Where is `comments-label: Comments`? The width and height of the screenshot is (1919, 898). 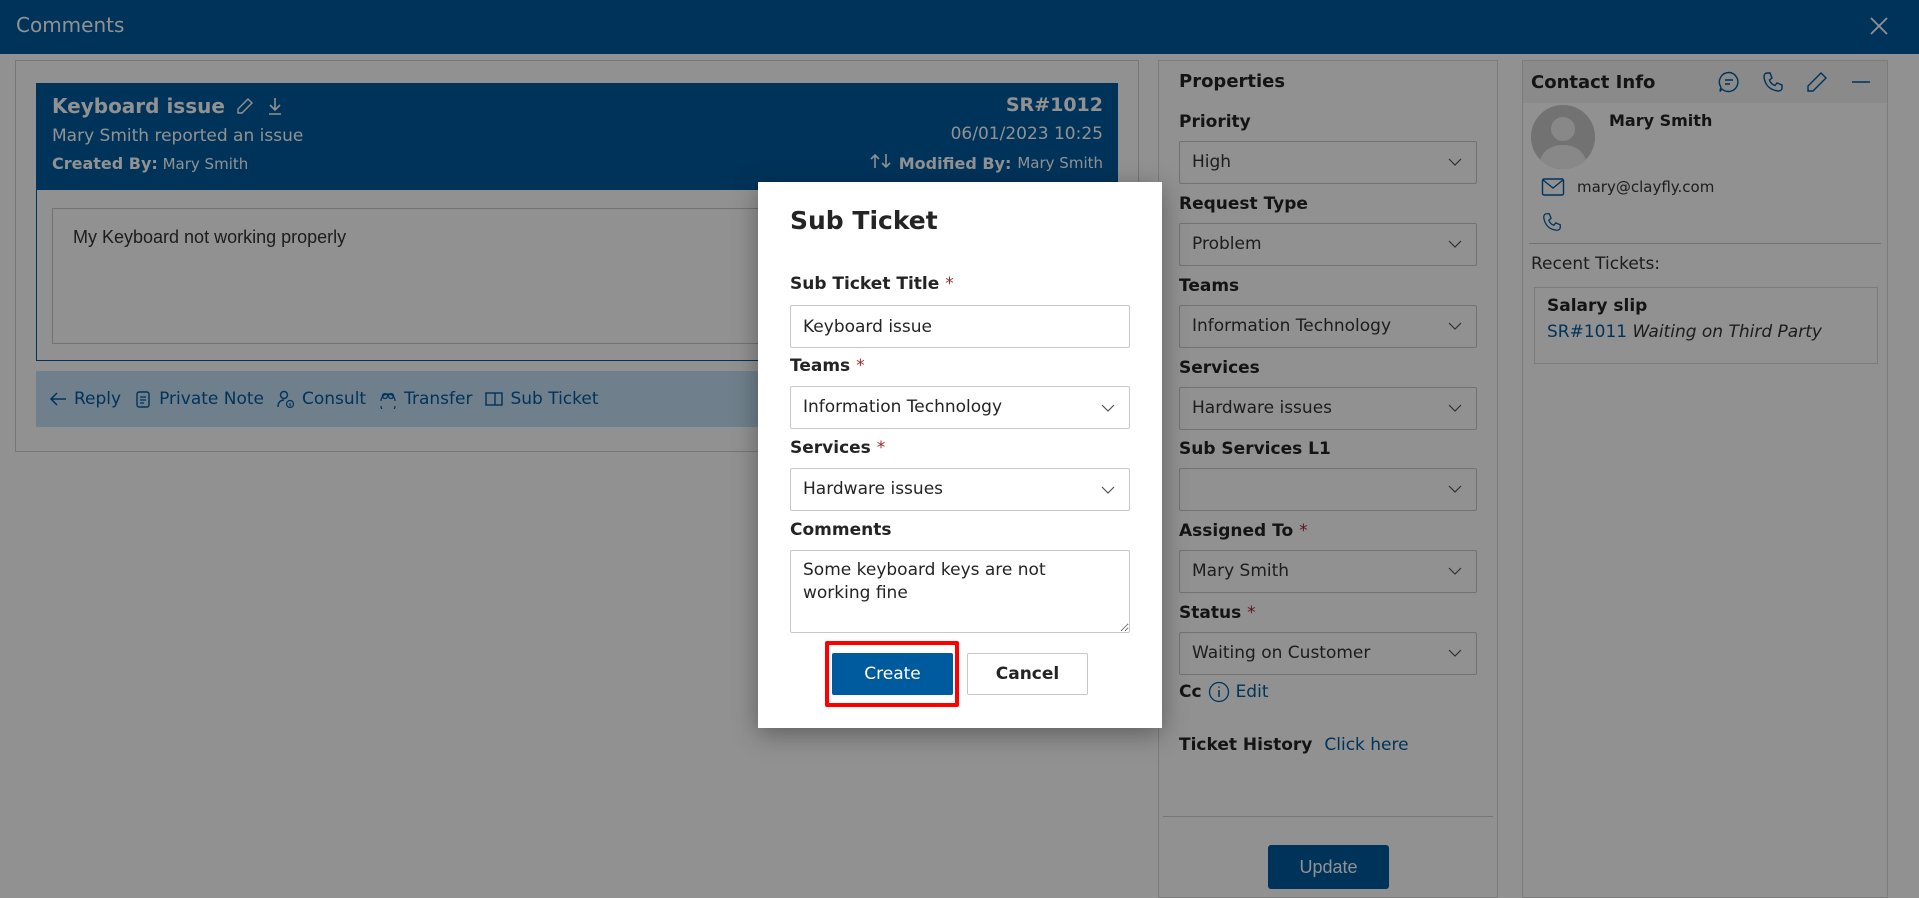
comments-label: Comments is located at coordinates (841, 530).